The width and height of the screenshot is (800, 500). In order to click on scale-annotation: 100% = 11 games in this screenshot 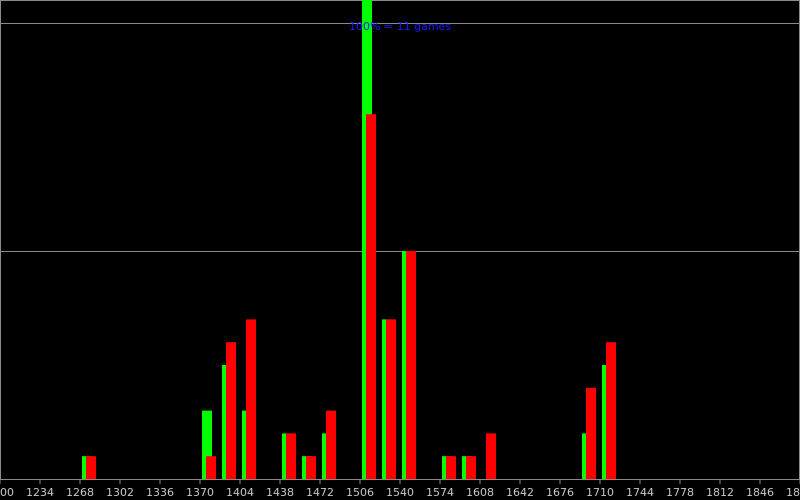, I will do `click(400, 26)`.